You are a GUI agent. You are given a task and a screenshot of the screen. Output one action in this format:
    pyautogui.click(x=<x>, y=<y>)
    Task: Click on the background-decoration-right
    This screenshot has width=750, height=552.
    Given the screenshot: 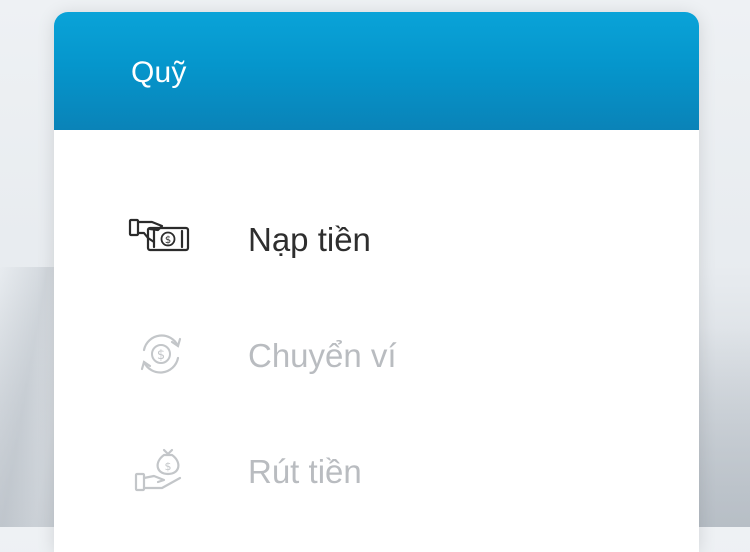 What is the action you would take?
    pyautogui.click(x=720, y=427)
    